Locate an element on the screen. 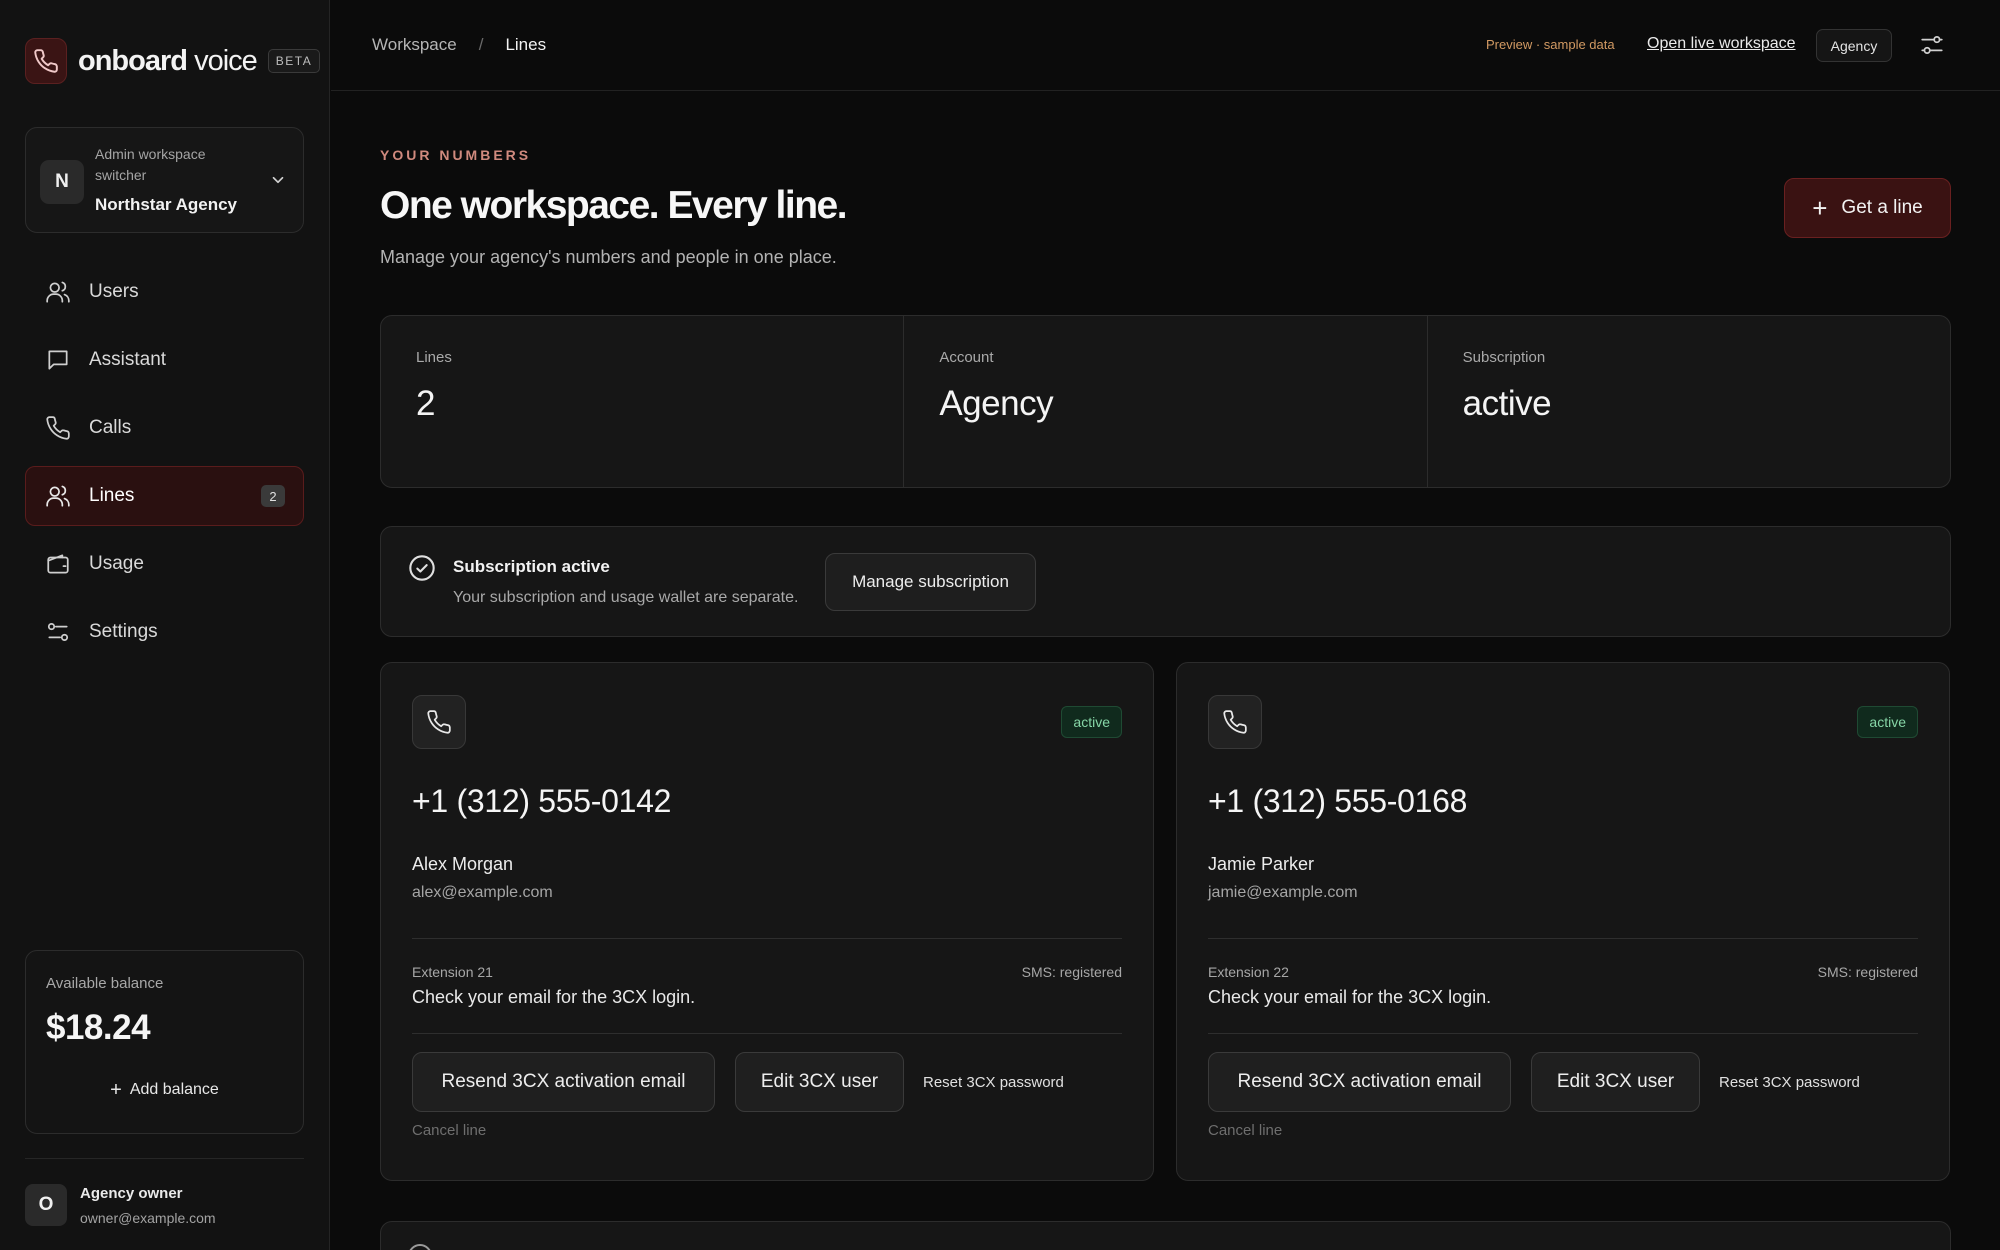 The image size is (2000, 1250). preview-note: Preview · sample data is located at coordinates (1550, 44).